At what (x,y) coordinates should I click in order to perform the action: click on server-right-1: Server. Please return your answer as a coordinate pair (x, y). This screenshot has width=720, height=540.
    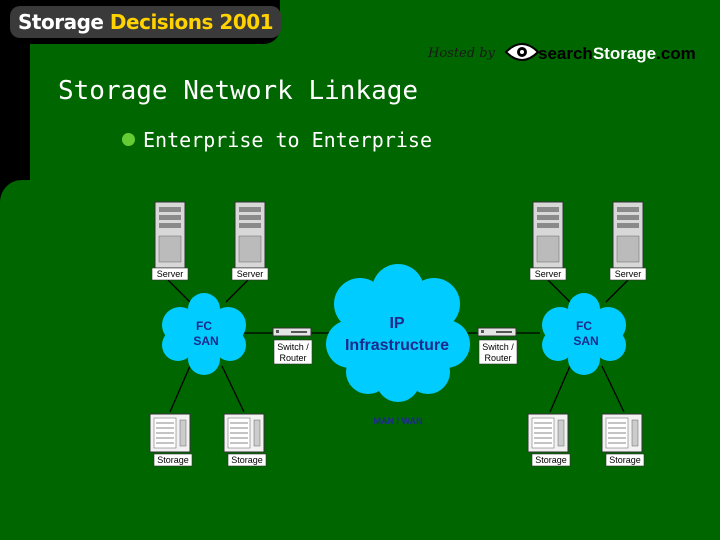
    Looking at the image, I should click on (548, 241).